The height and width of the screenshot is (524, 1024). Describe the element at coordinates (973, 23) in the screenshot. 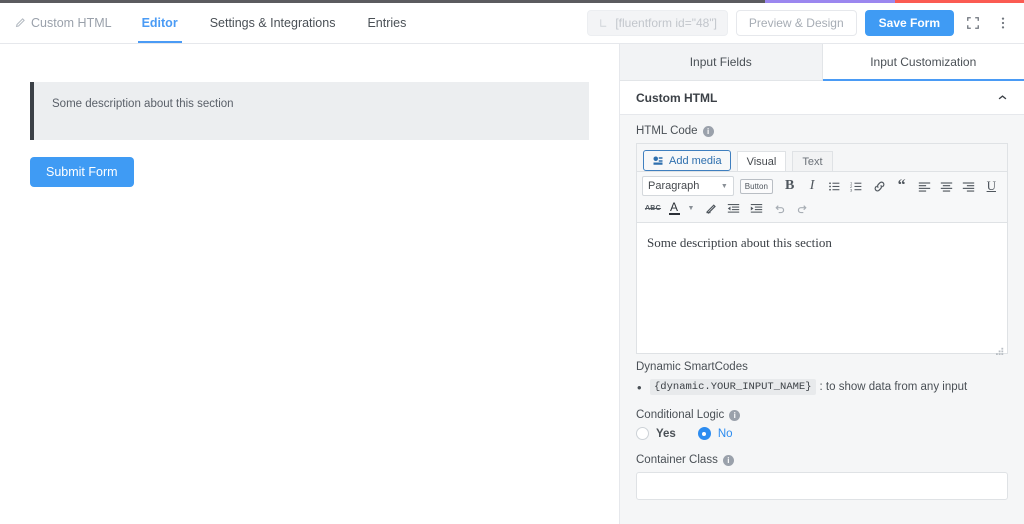

I see `fullscreen-icon` at that location.